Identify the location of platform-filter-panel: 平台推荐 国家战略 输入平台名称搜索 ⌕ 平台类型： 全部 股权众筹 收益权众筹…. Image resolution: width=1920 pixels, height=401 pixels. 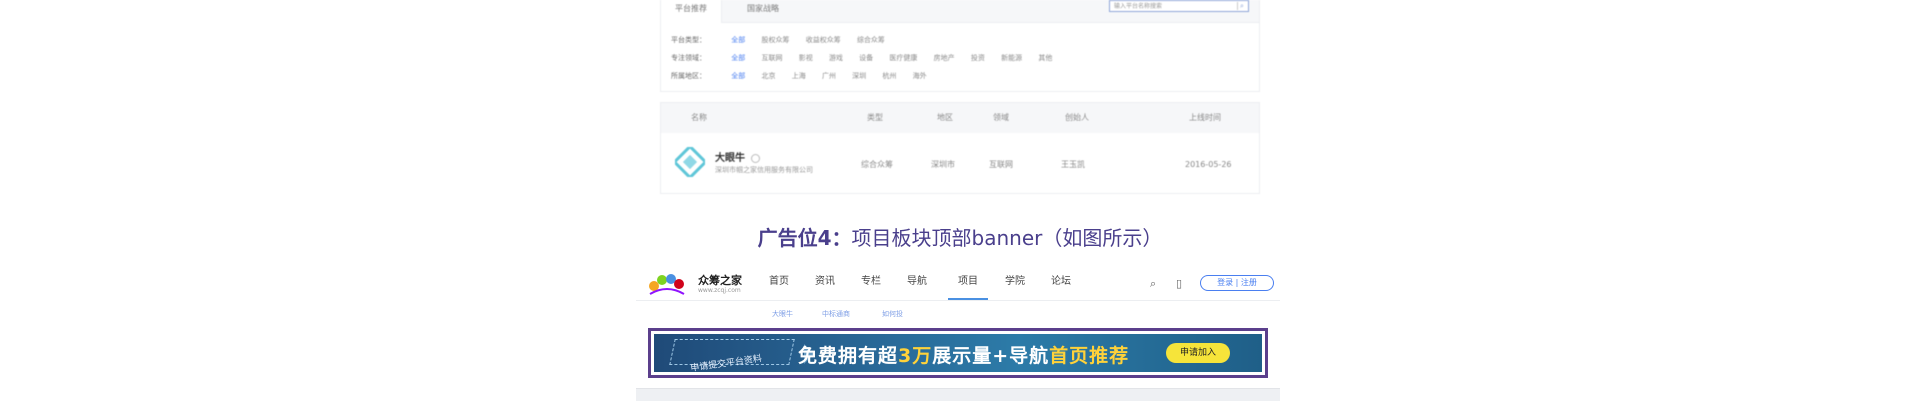
(960, 46).